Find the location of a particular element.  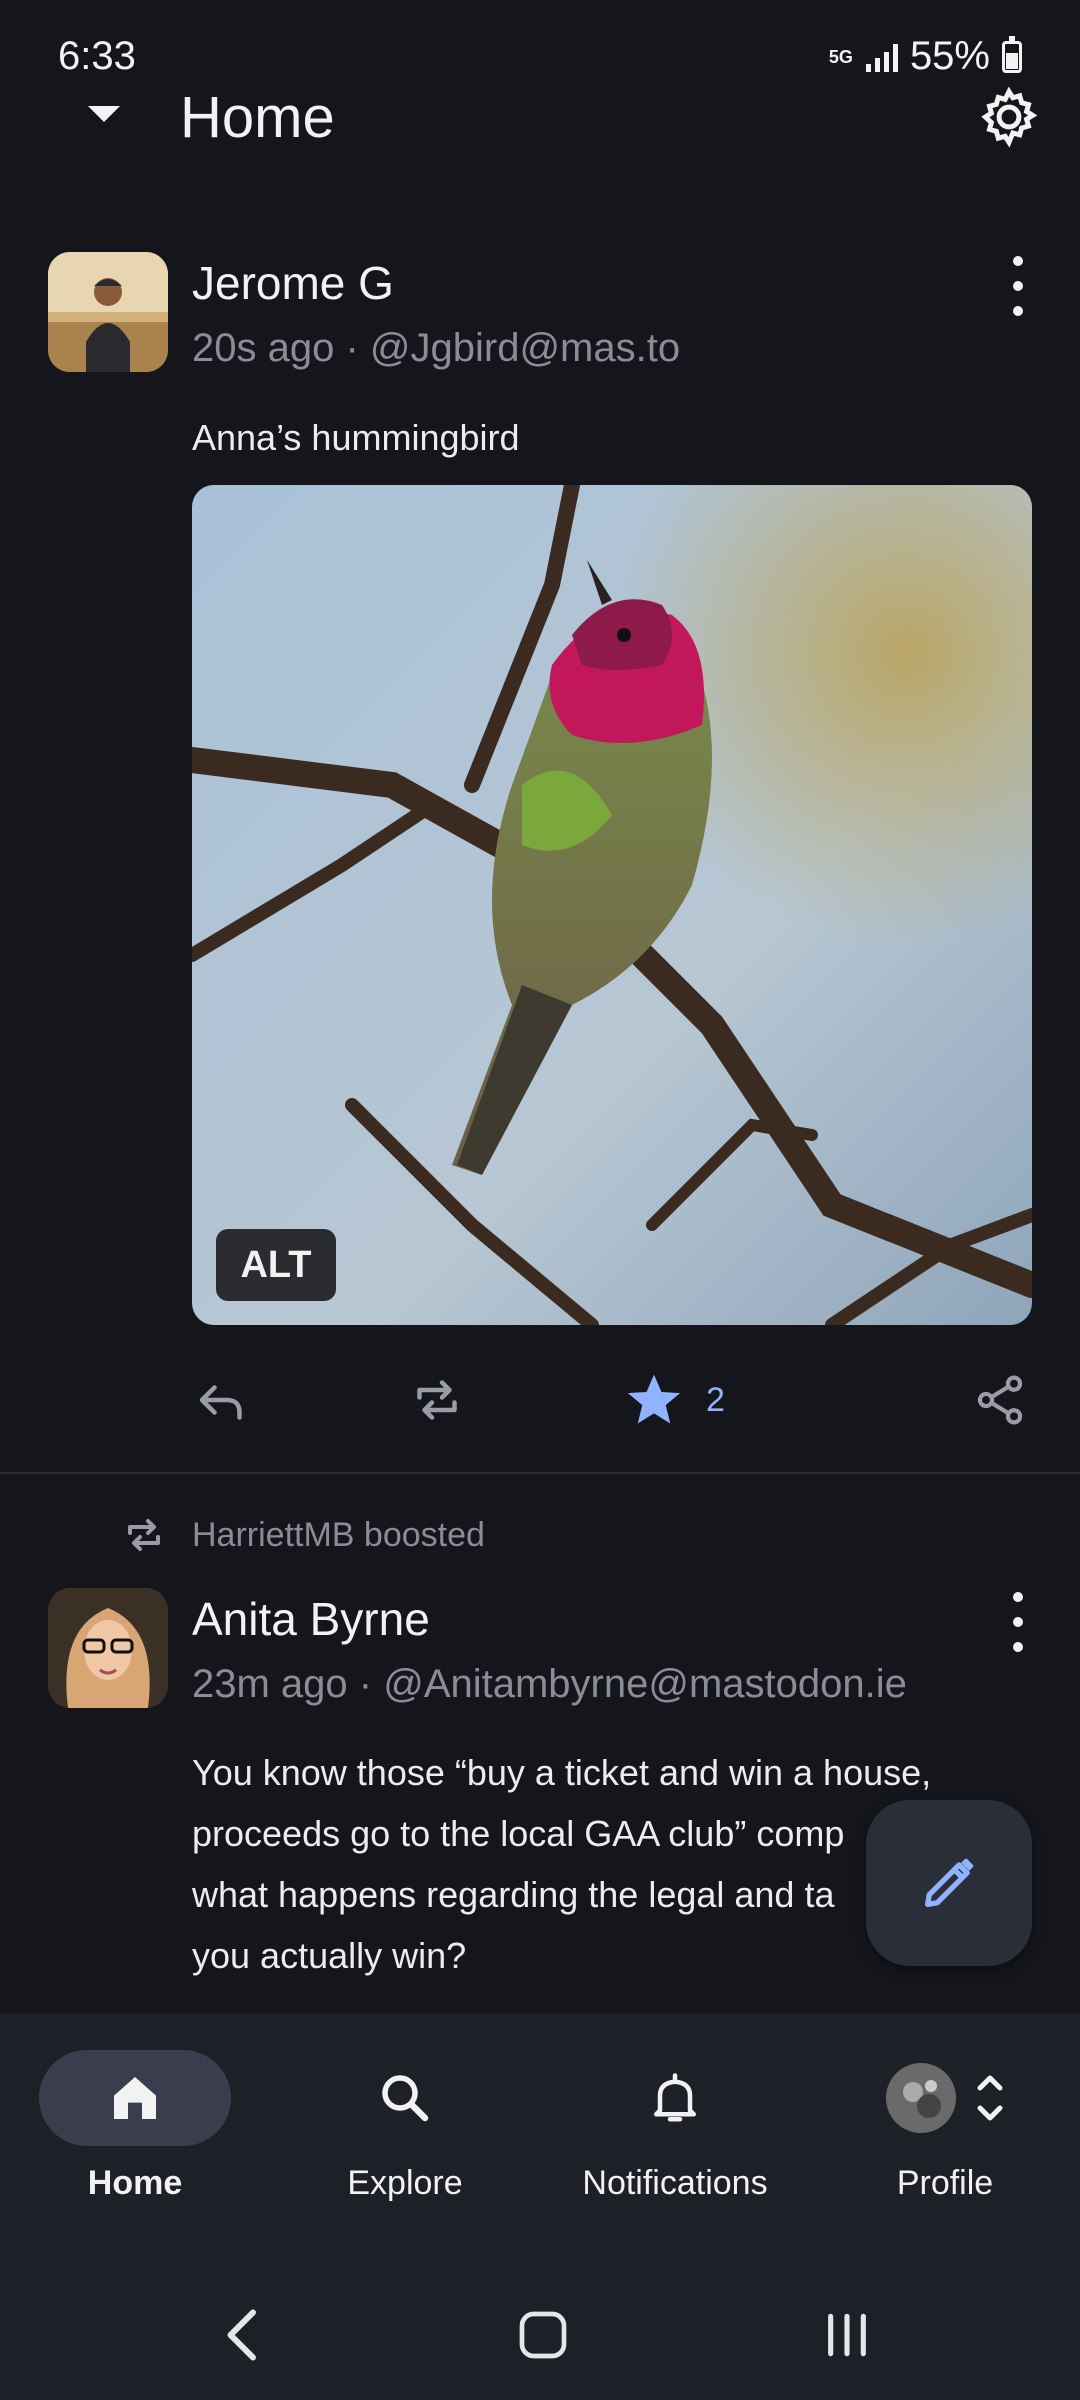

share-icon is located at coordinates (1000, 1400).